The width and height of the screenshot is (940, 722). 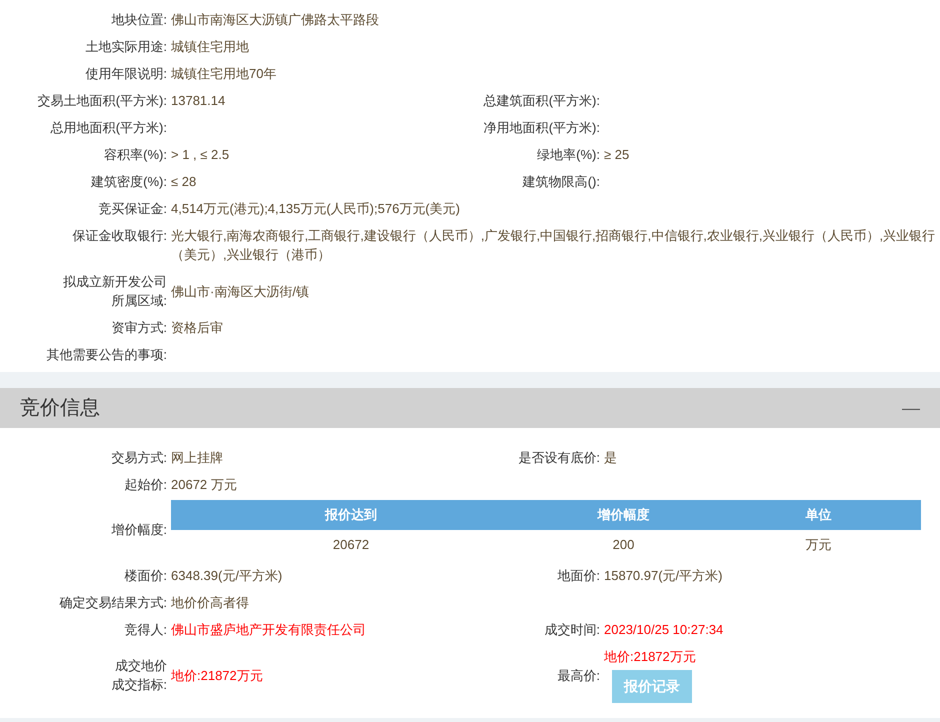 What do you see at coordinates (351, 545) in the screenshot?
I see `table-cell-text: 20672` at bounding box center [351, 545].